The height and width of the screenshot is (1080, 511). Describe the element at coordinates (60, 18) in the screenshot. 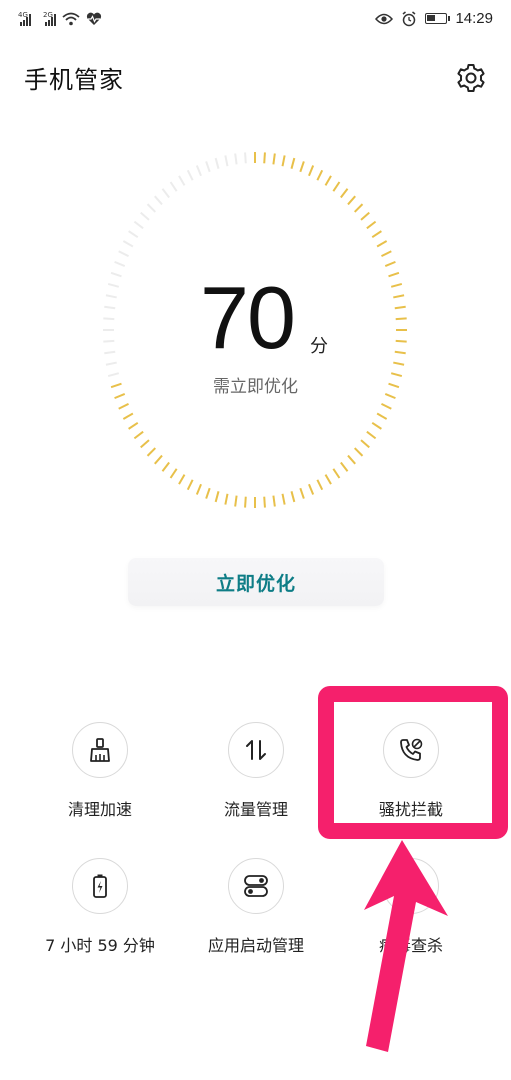

I see `status-left-group: 4G 2G` at that location.